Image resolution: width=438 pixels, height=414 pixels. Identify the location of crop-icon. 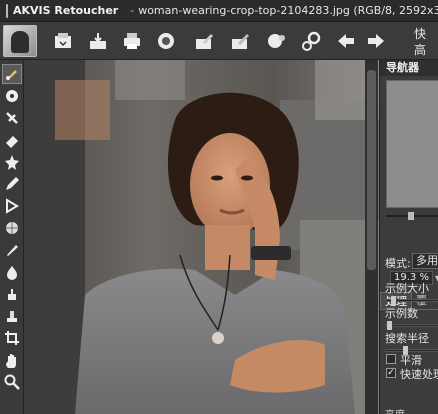
(12, 338).